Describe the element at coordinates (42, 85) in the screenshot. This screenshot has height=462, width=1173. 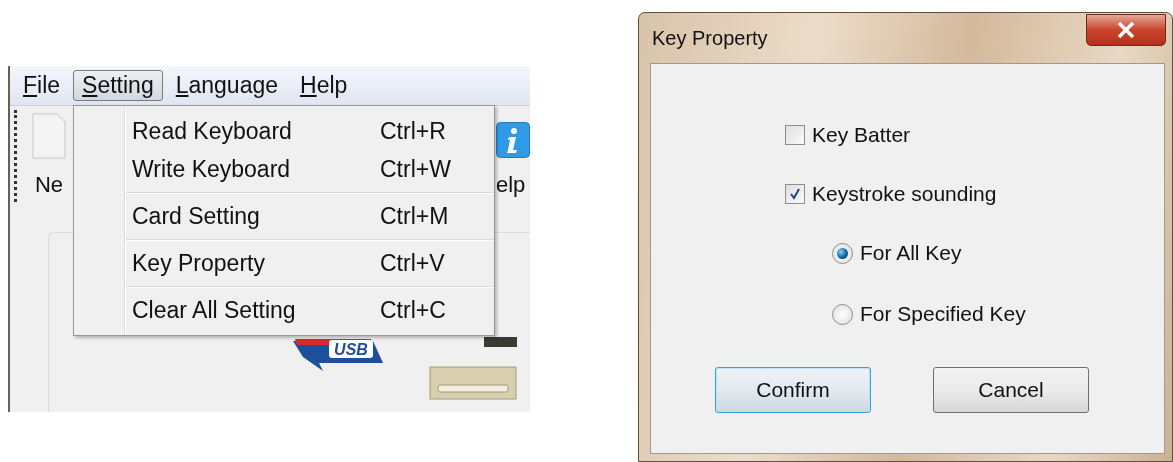
I see `menu-bar-item: File` at that location.